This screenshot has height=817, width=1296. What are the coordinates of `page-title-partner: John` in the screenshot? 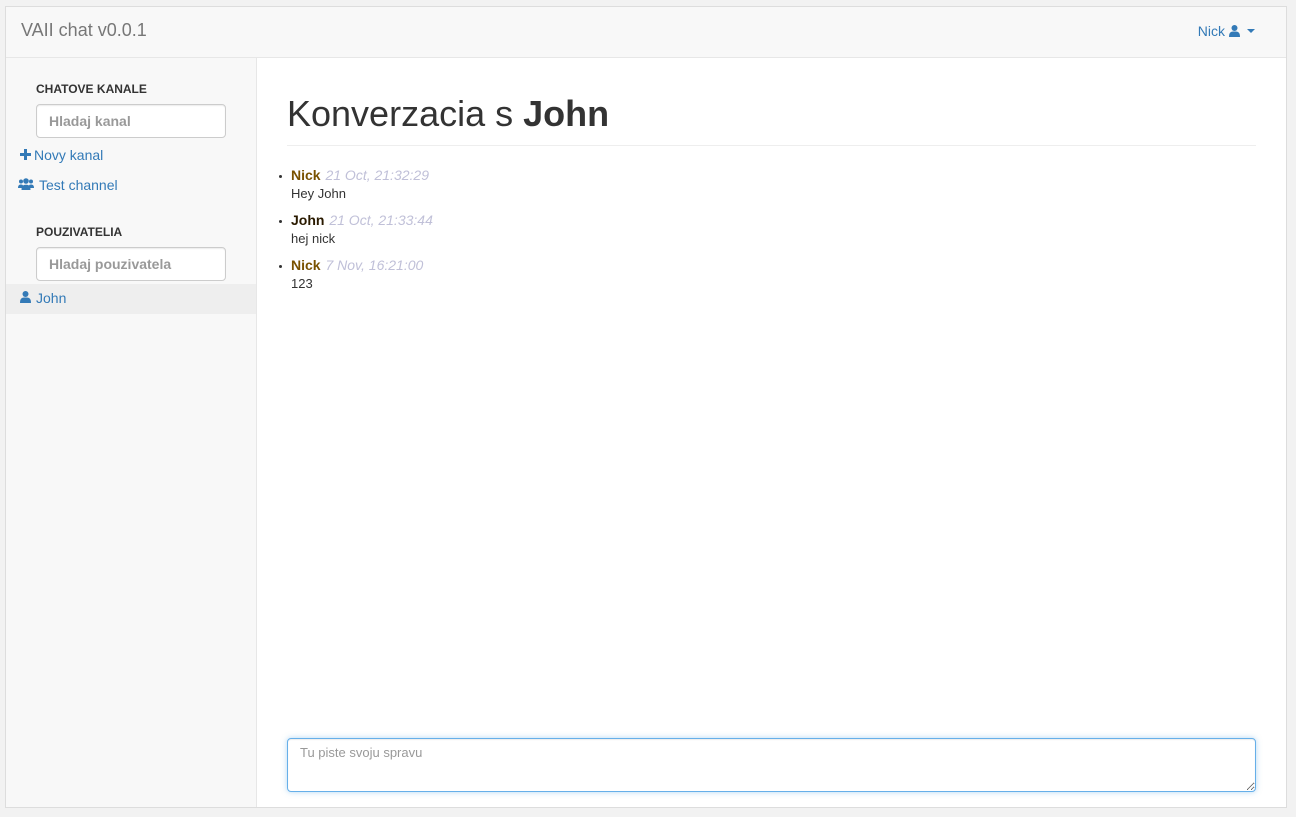 It's located at (566, 113).